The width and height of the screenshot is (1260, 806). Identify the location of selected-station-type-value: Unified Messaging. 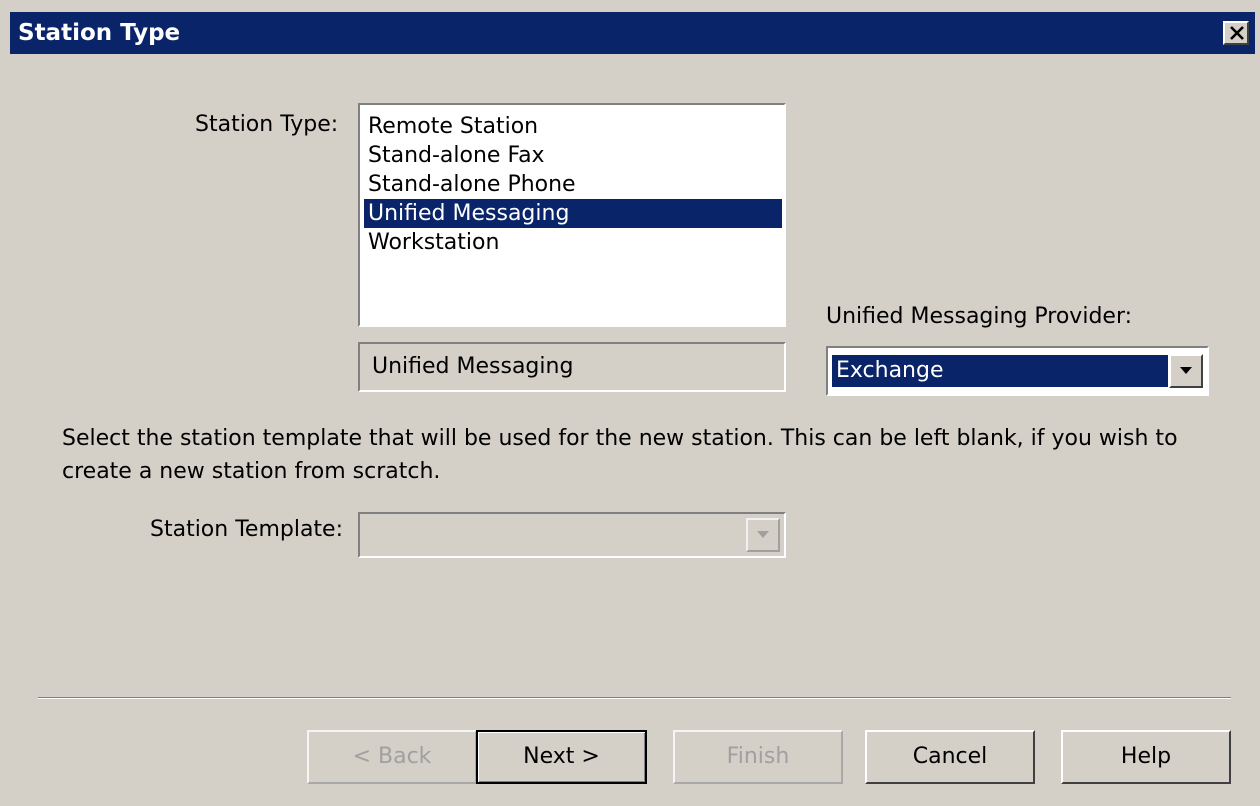
(473, 366).